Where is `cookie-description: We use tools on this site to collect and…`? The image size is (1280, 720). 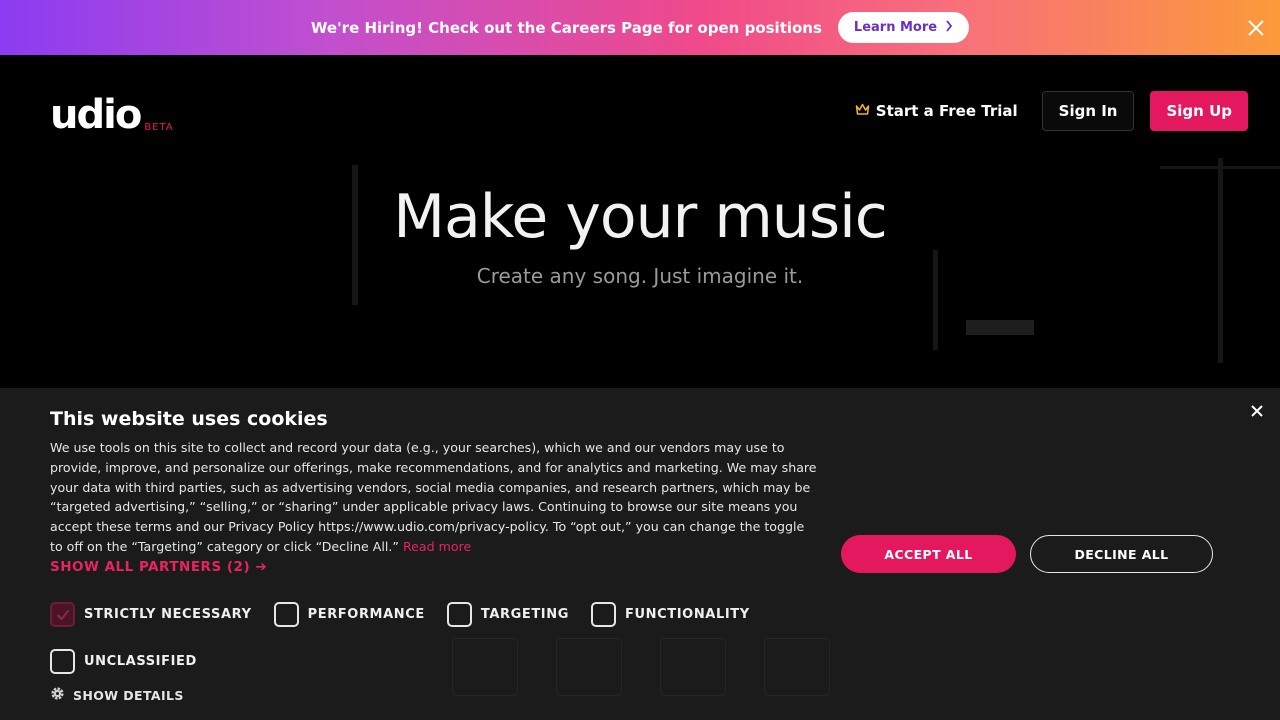
cookie-description: We use tools on this site to collect and… is located at coordinates (435, 497).